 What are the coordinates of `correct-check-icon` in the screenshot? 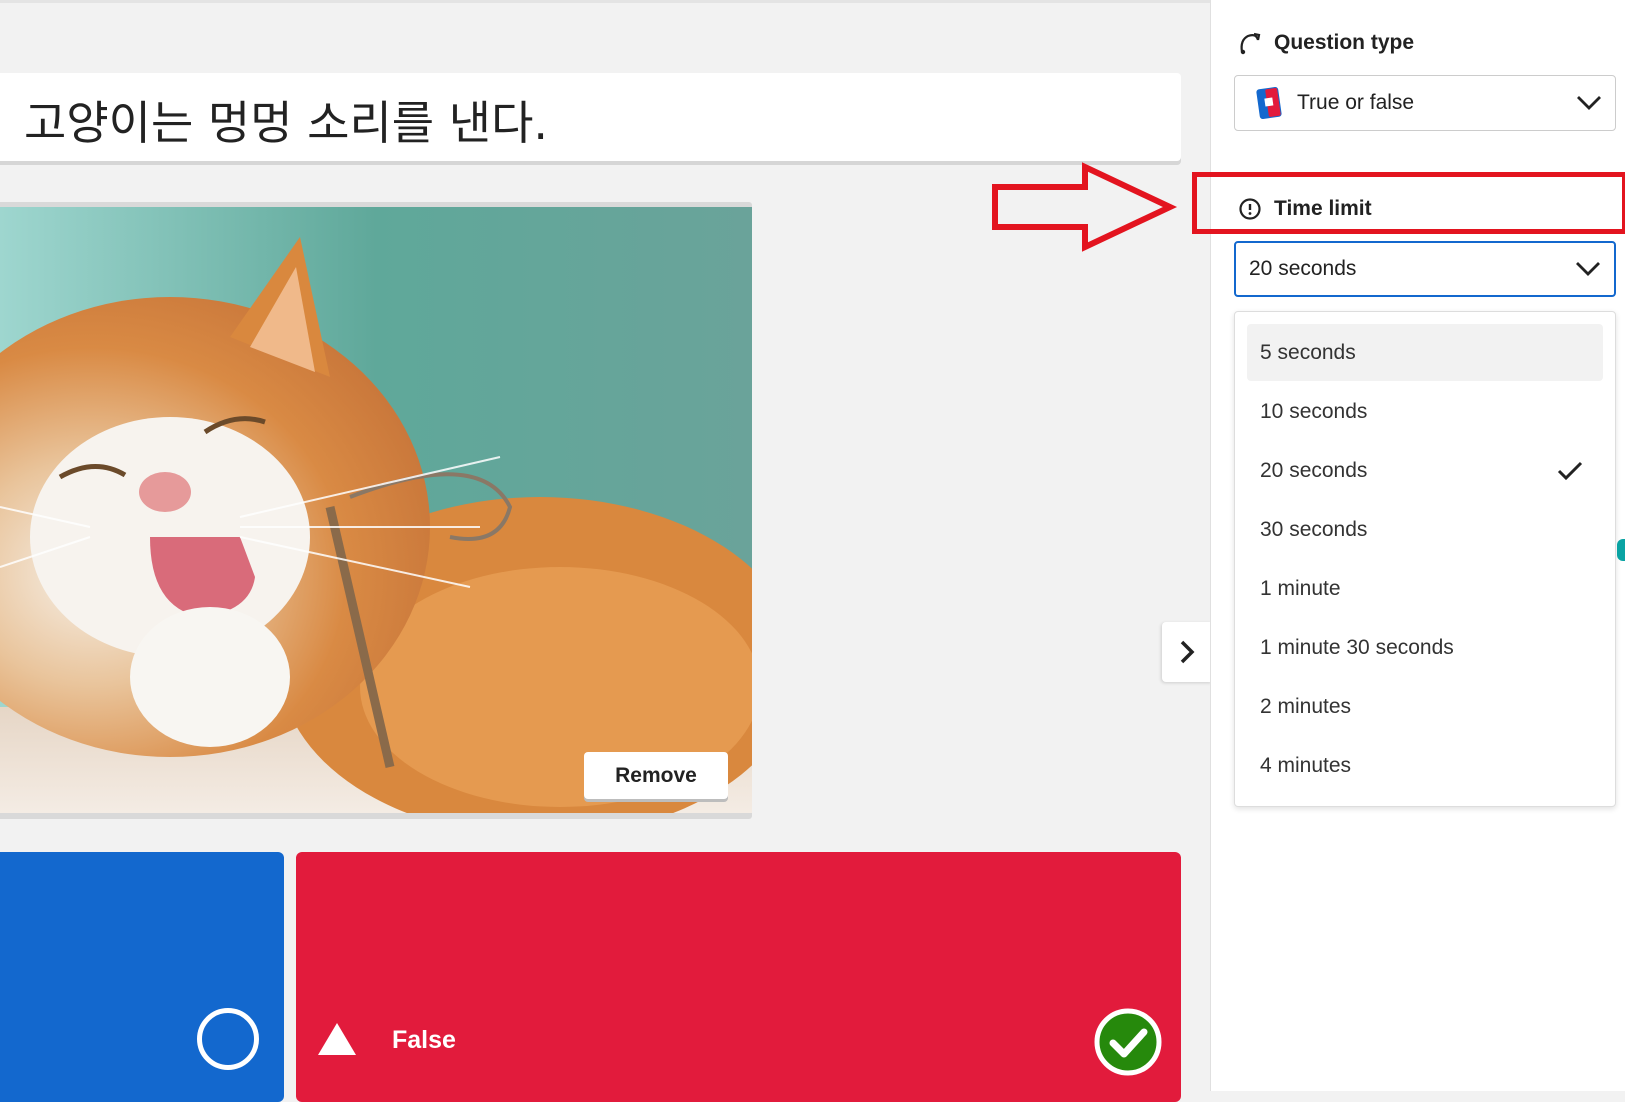 It's located at (1128, 1042).